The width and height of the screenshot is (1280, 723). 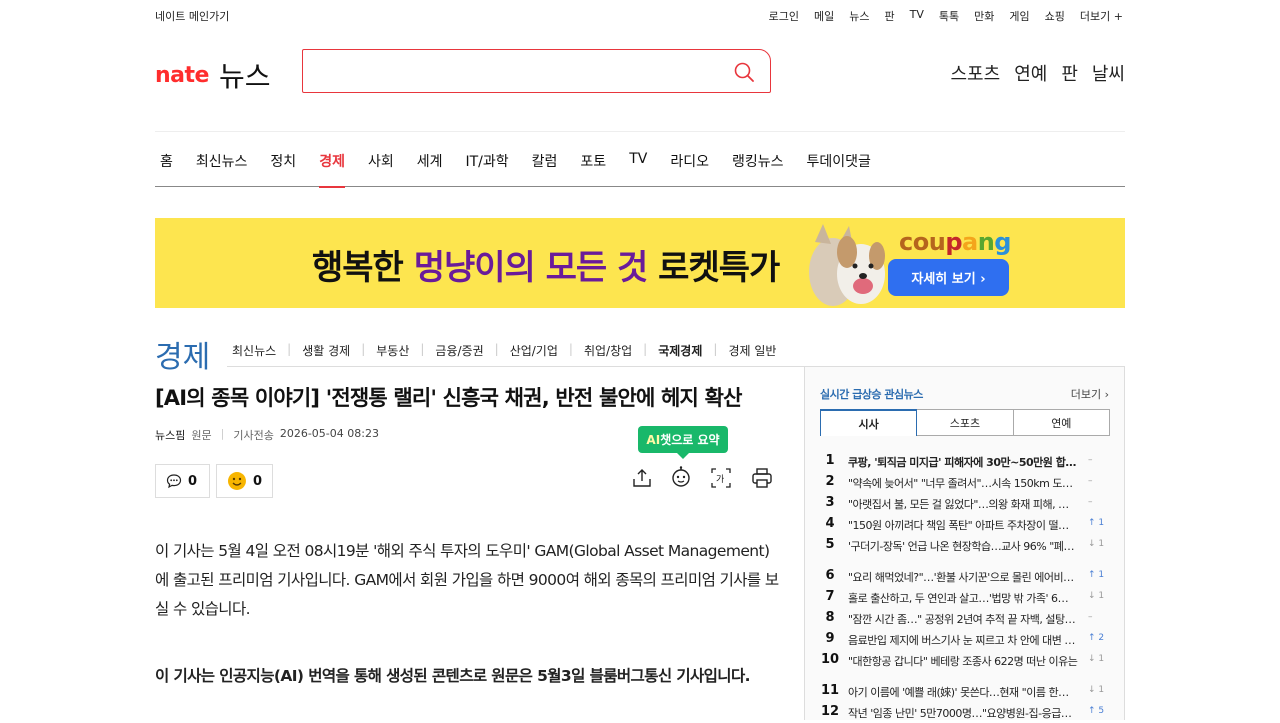 I want to click on nav-politics: 정치, so click(x=283, y=161).